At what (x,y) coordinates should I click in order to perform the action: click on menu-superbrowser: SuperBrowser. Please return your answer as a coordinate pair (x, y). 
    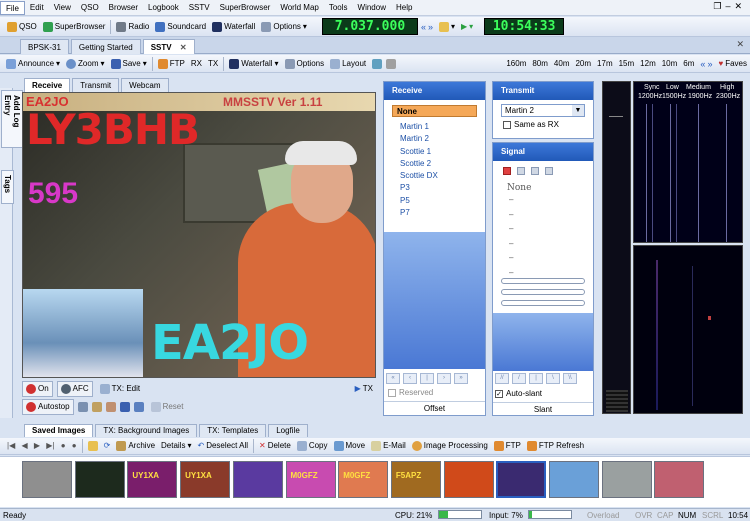
    Looking at the image, I should click on (245, 8).